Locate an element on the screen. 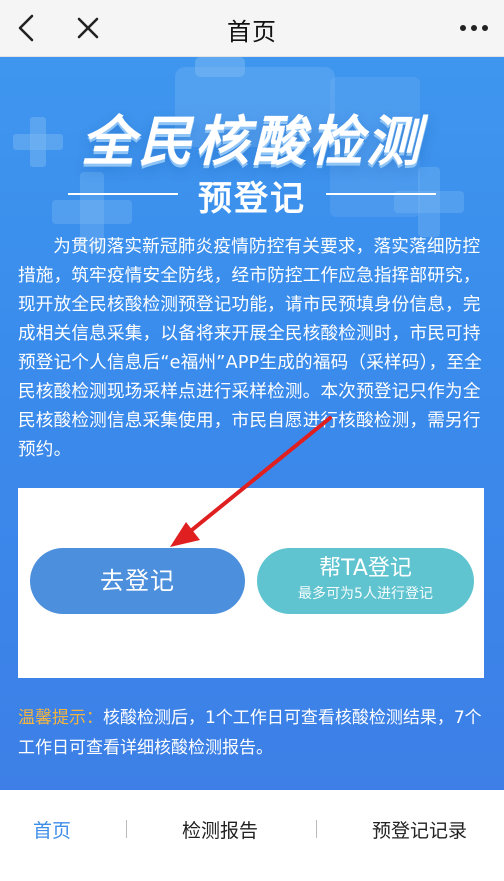 The height and width of the screenshot is (881, 504). bottom-tab-bar: 首页 检测报告 预登记记录 is located at coordinates (252, 835).